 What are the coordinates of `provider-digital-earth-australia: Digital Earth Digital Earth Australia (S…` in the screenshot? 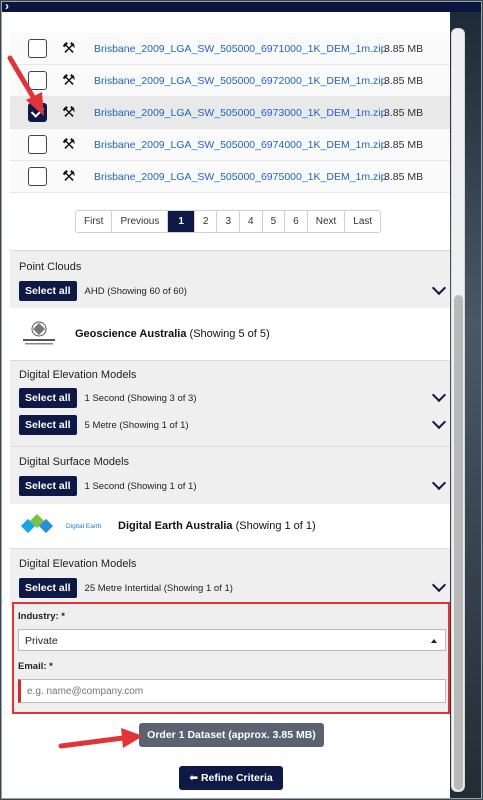 It's located at (230, 526).